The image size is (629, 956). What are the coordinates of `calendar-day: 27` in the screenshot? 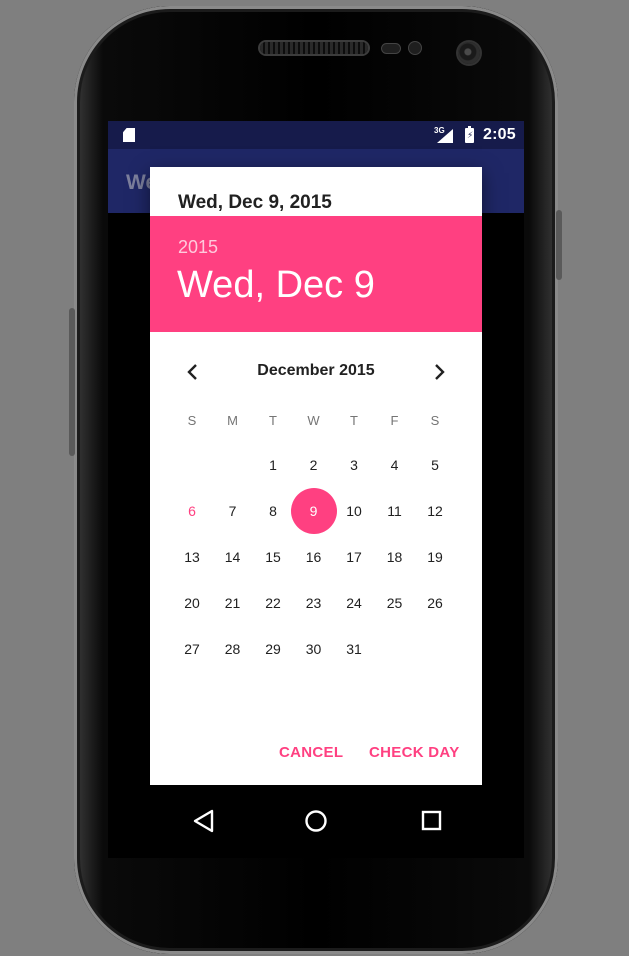 It's located at (192, 649).